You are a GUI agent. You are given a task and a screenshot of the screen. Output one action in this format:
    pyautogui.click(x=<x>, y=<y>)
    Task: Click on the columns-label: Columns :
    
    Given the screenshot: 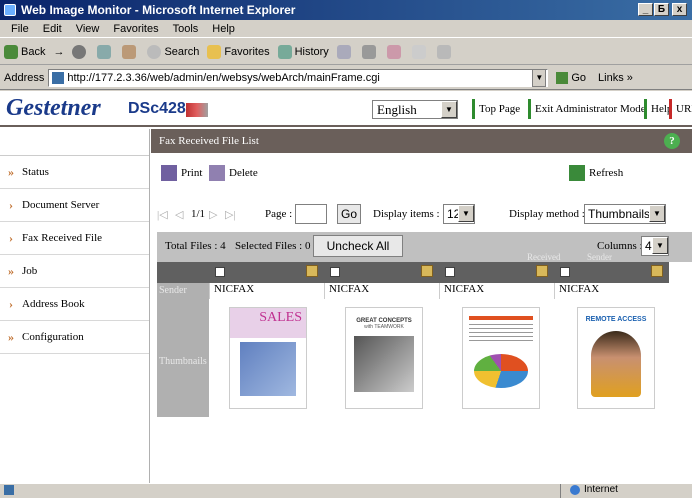 What is the action you would take?
    pyautogui.click(x=620, y=246)
    